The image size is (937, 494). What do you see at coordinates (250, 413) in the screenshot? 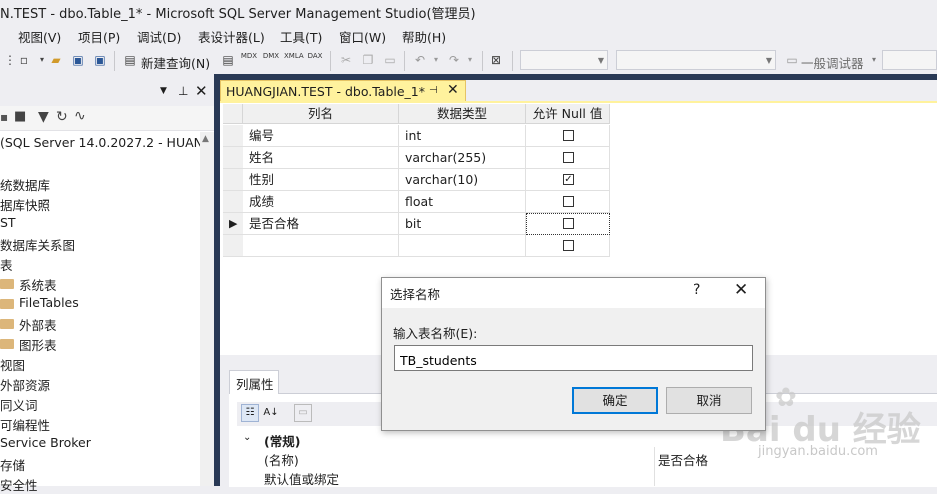
I see `categorized-icon: ☷` at bounding box center [250, 413].